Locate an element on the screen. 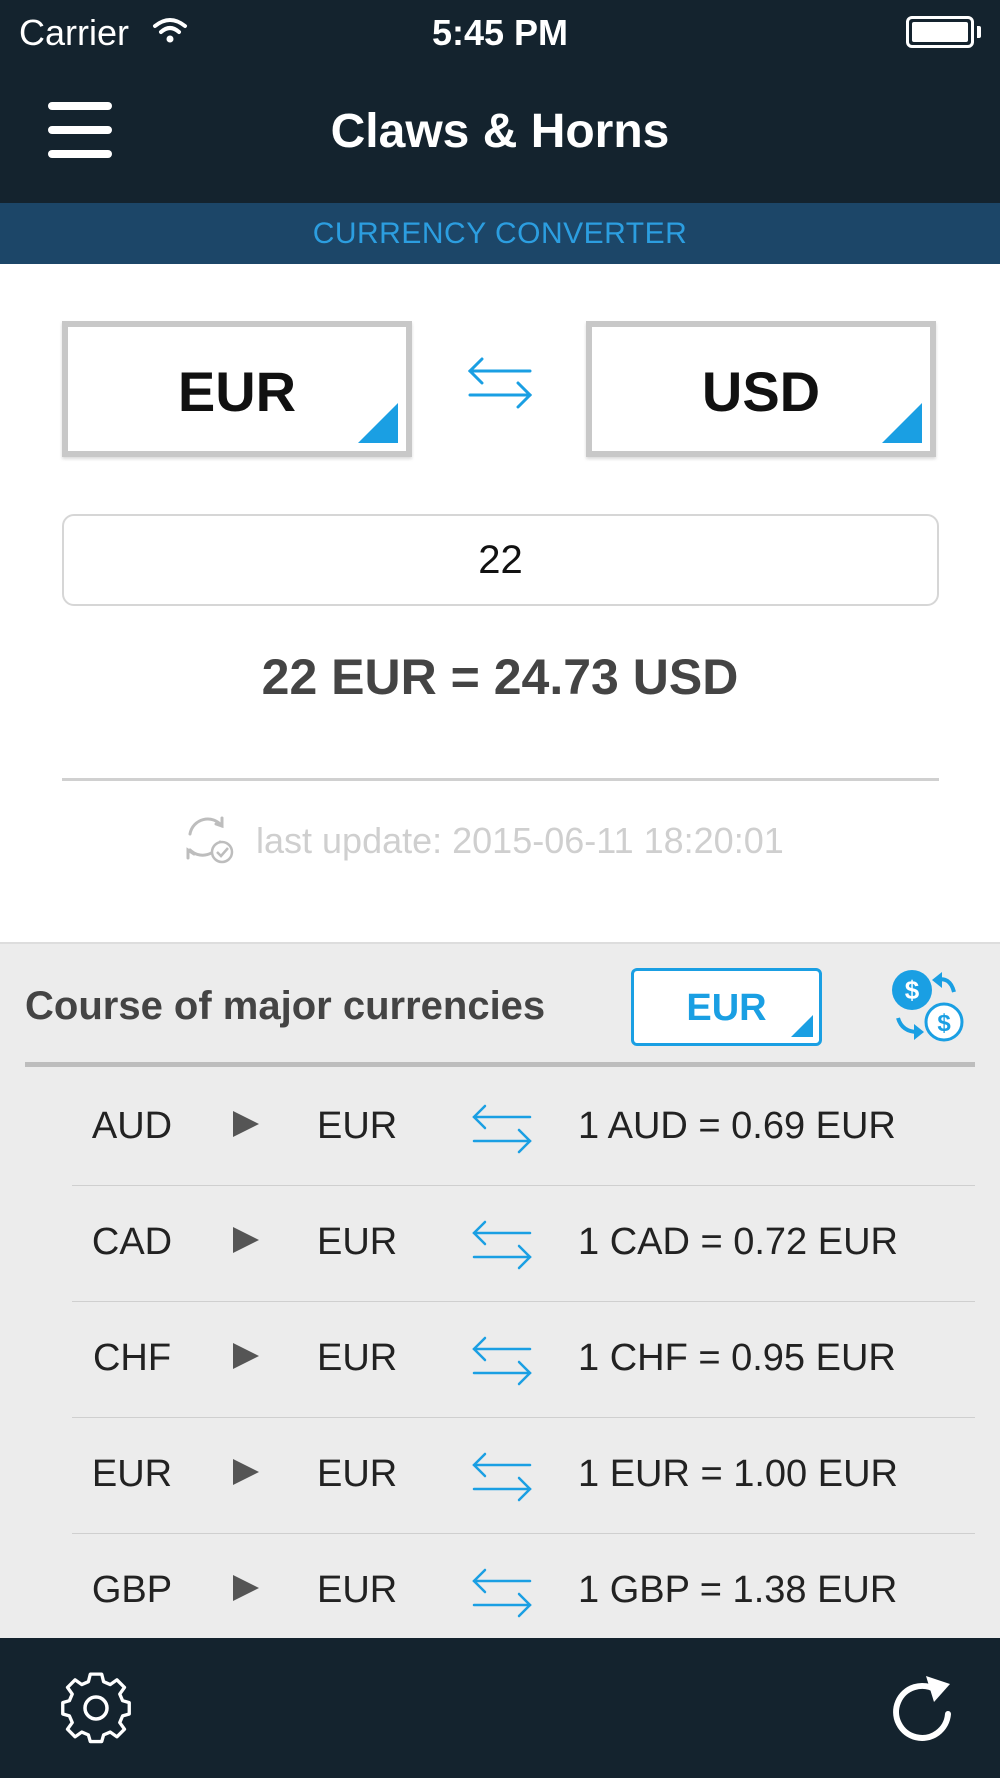  status-time: 5:45 PM is located at coordinates (500, 32).